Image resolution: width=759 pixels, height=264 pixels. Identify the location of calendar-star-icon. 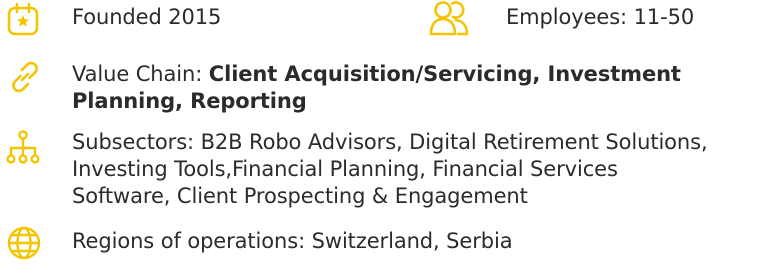
(23, 19).